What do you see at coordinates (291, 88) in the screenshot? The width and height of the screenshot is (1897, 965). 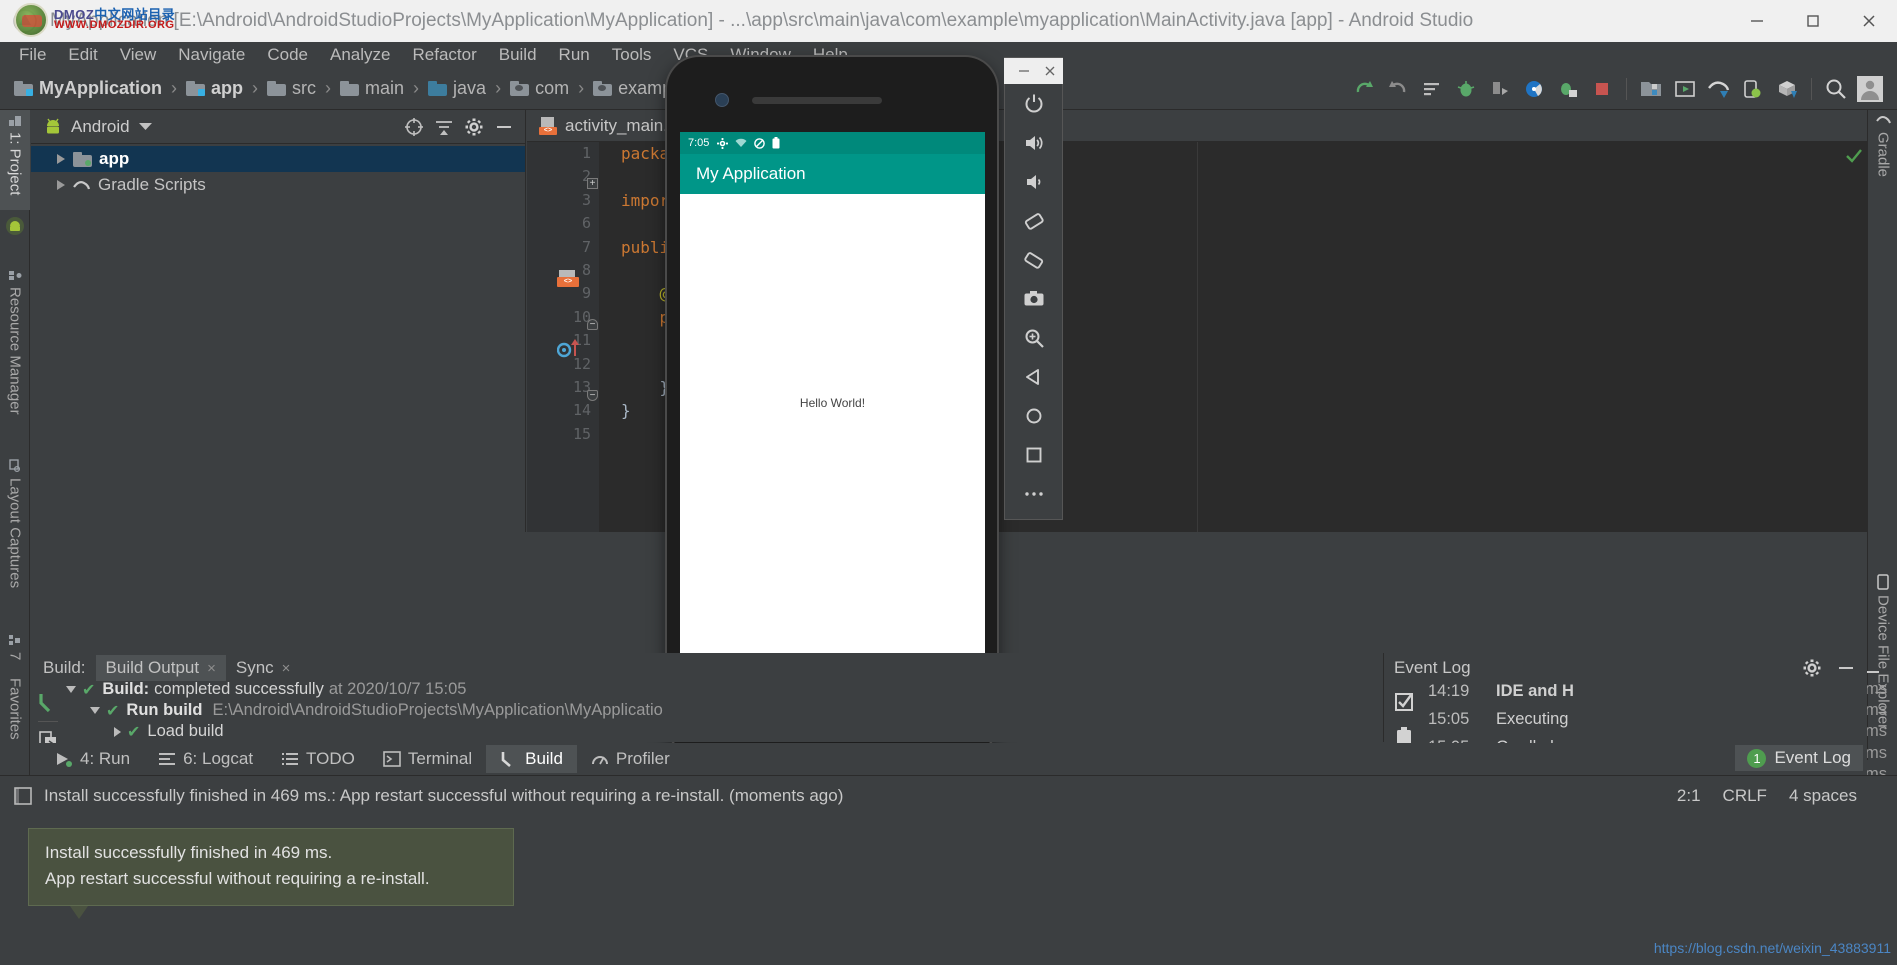 I see `breadcrumb-item-src: src` at bounding box center [291, 88].